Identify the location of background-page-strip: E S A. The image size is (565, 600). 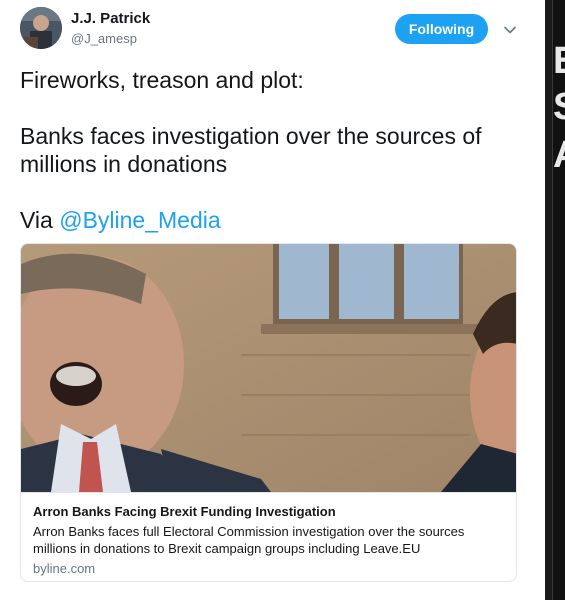
(555, 300).